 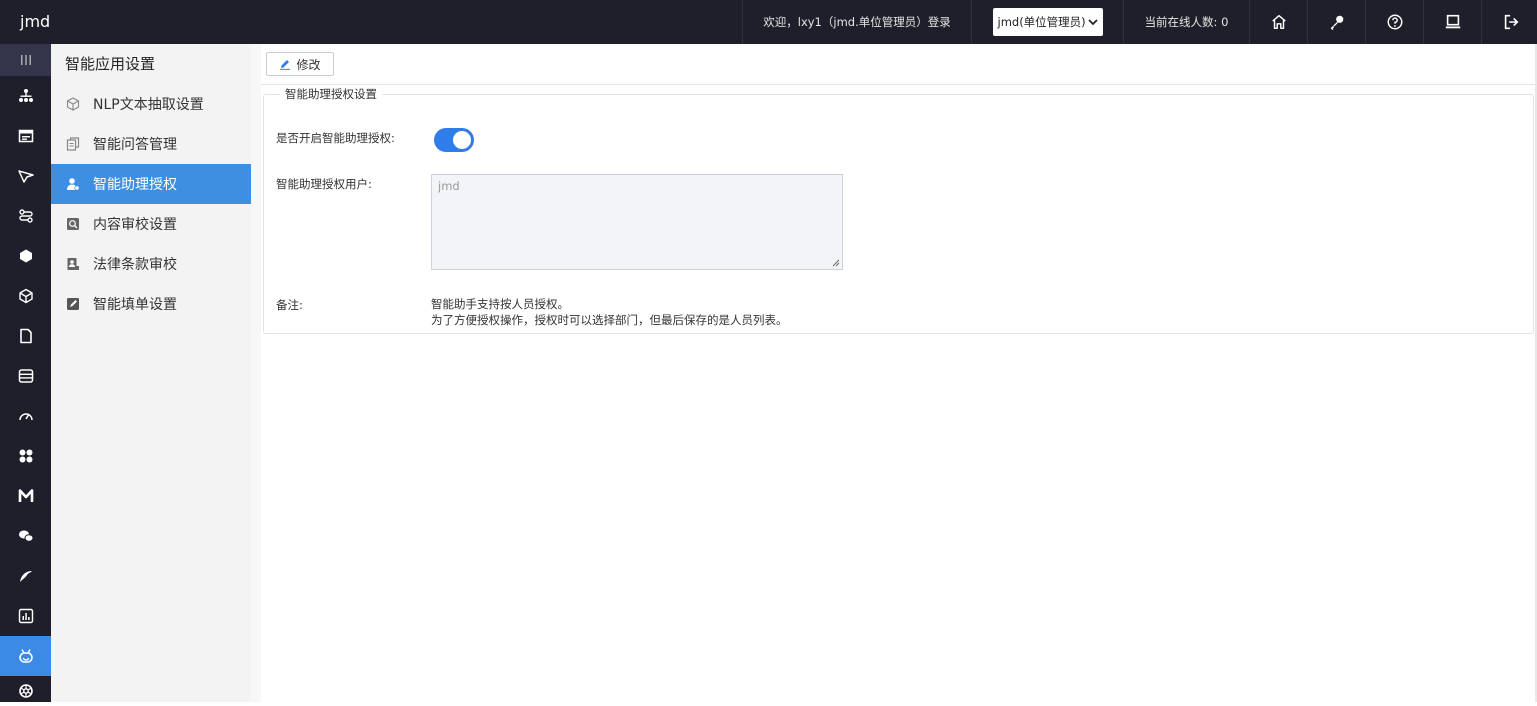 What do you see at coordinates (1041, 22) in the screenshot?
I see `unit-select-value: jmd(单位管理员)` at bounding box center [1041, 22].